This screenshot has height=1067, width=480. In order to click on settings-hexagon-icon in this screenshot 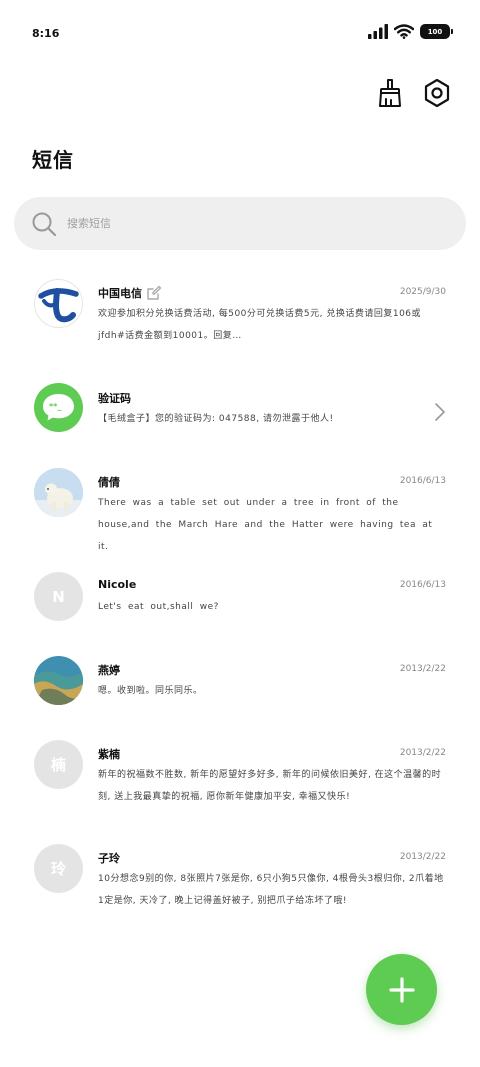, I will do `click(437, 93)`.